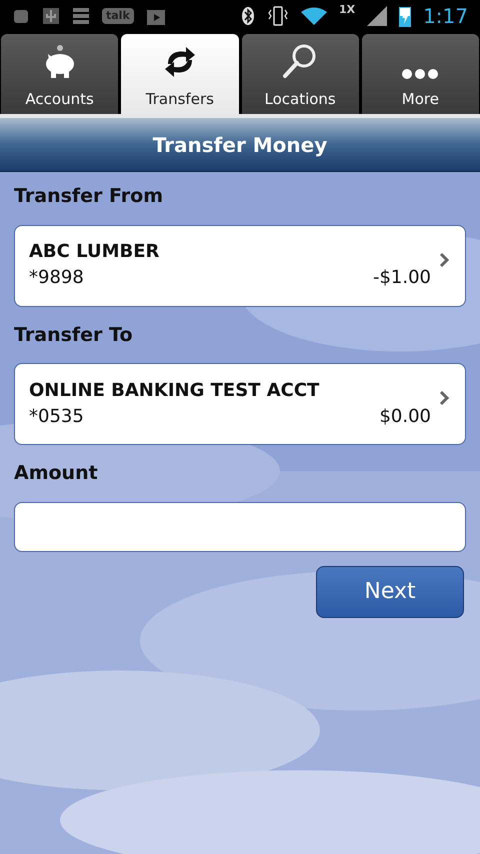 The width and height of the screenshot is (480, 854). Describe the element at coordinates (240, 265) in the screenshot. I see `account-card: ABC LUMBER *9898 -$1.00` at that location.